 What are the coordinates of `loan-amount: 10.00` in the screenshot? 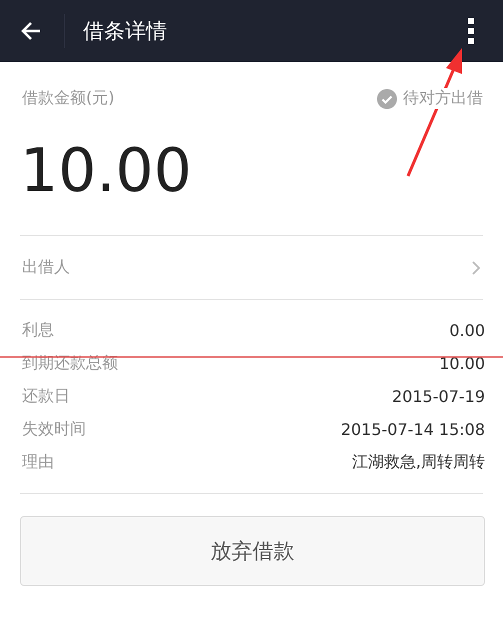 It's located at (106, 171).